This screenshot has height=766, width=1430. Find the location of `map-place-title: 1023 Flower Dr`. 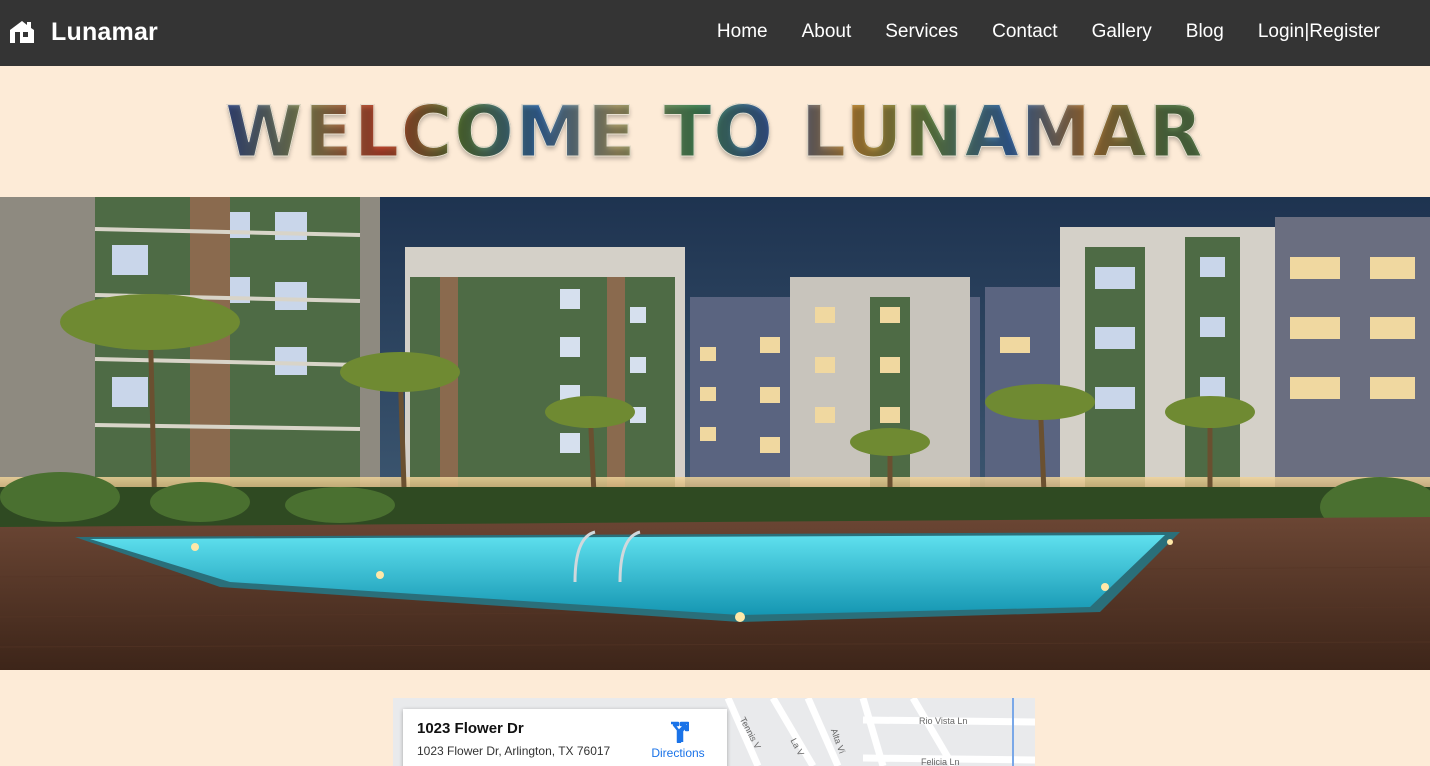

map-place-title: 1023 Flower Dr is located at coordinates (470, 728).